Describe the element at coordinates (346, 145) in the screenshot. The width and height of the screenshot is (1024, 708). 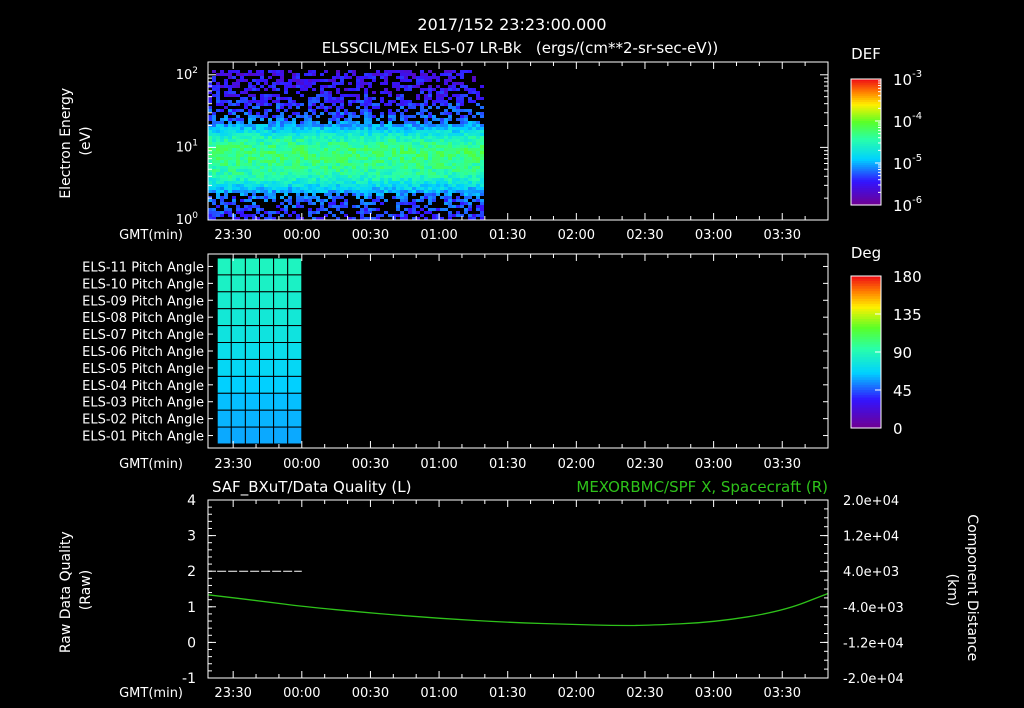
I see `spectrogram-cells` at that location.